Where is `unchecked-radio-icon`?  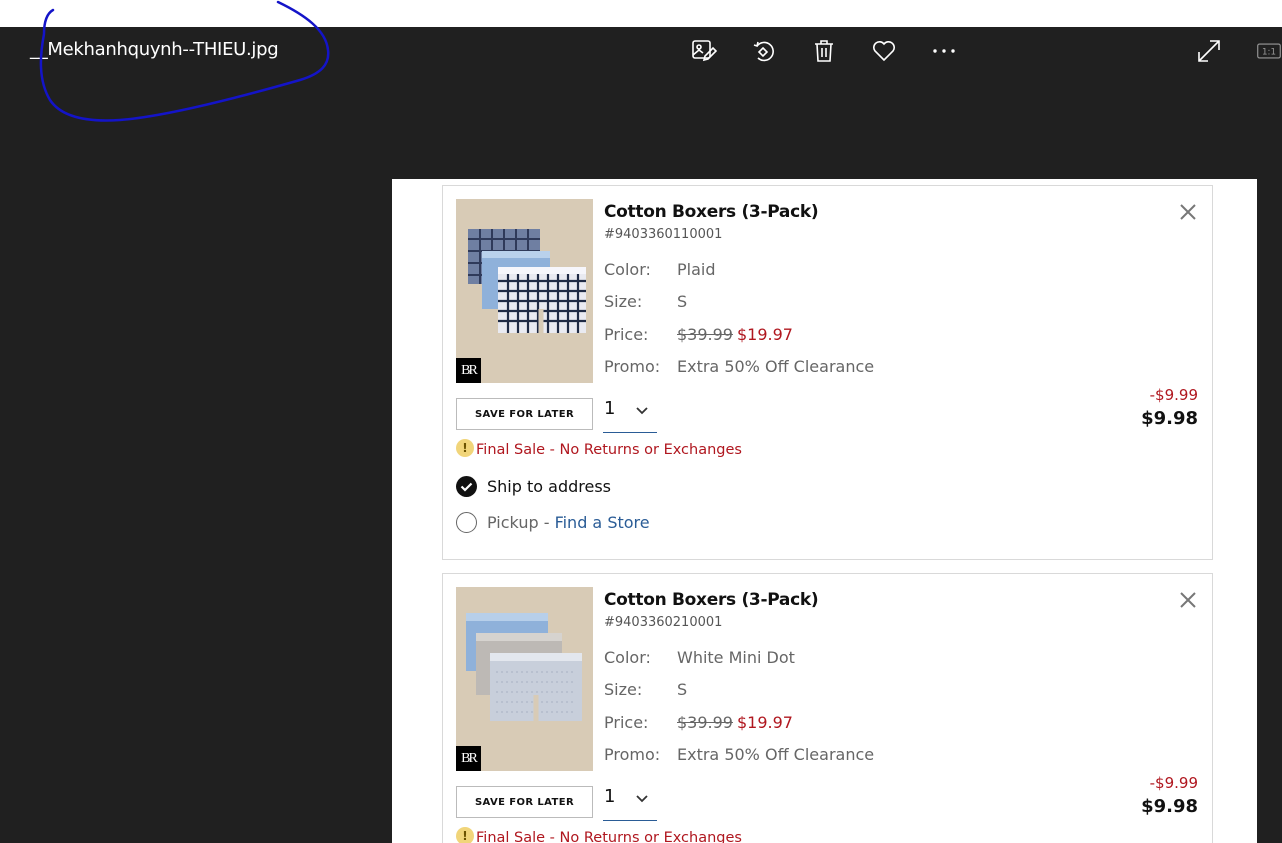
unchecked-radio-icon is located at coordinates (466, 522).